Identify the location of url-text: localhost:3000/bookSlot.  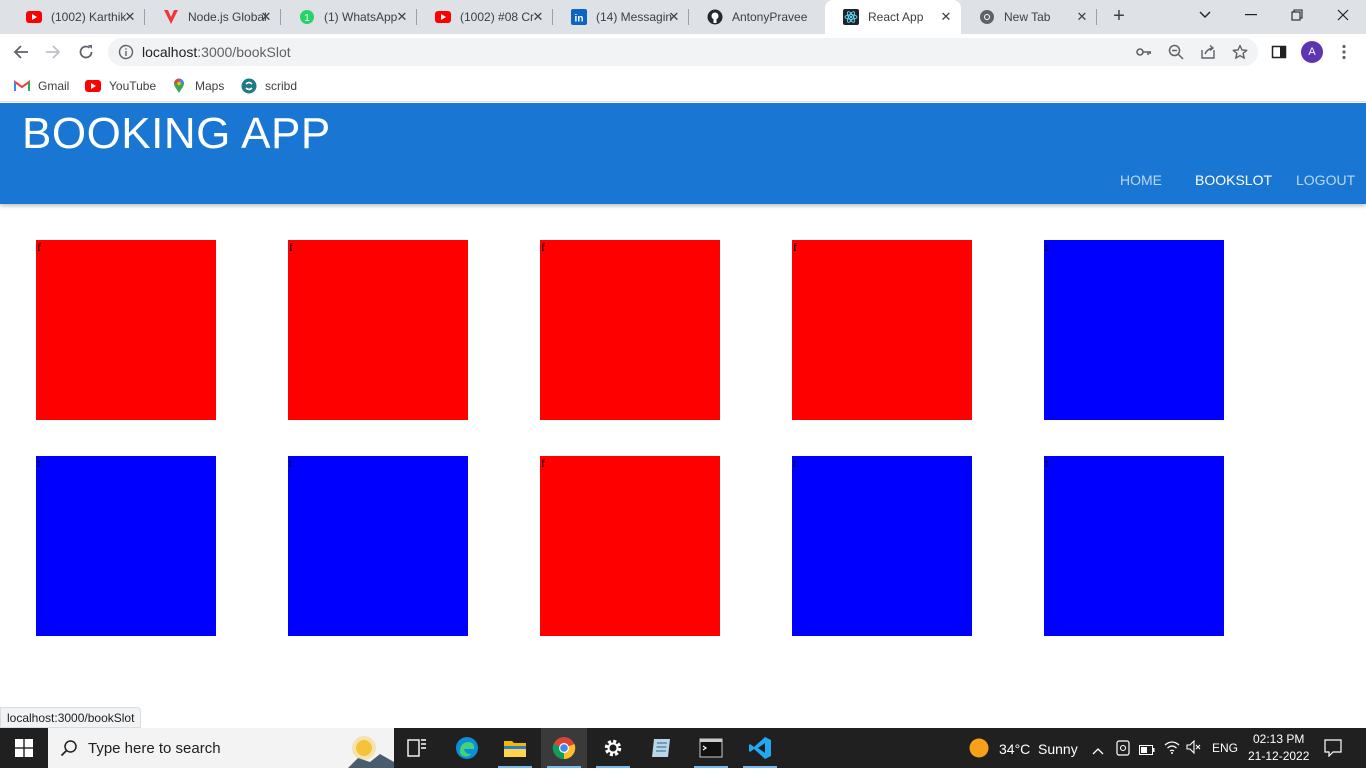
(216, 52).